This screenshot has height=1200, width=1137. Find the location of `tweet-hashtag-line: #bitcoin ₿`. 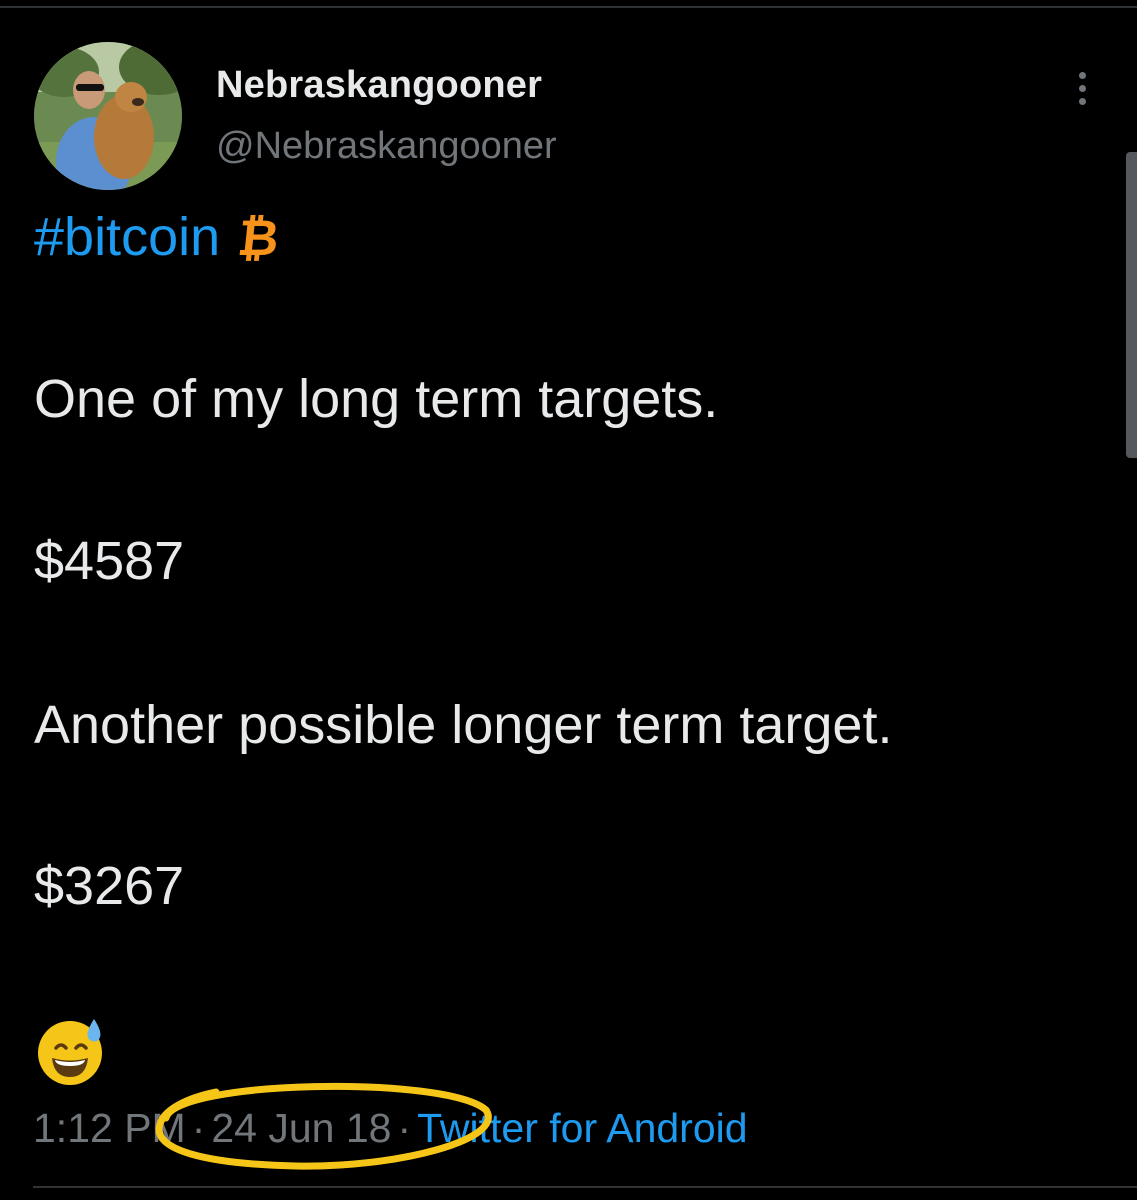

tweet-hashtag-line: #bitcoin ₿ is located at coordinates (158, 237).